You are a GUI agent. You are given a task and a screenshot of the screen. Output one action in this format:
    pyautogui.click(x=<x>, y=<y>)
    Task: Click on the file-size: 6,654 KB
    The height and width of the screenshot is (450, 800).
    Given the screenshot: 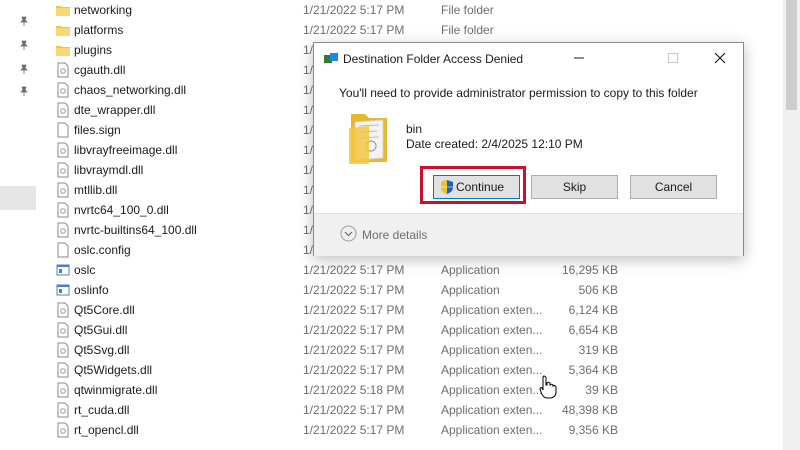 What is the action you would take?
    pyautogui.click(x=593, y=330)
    